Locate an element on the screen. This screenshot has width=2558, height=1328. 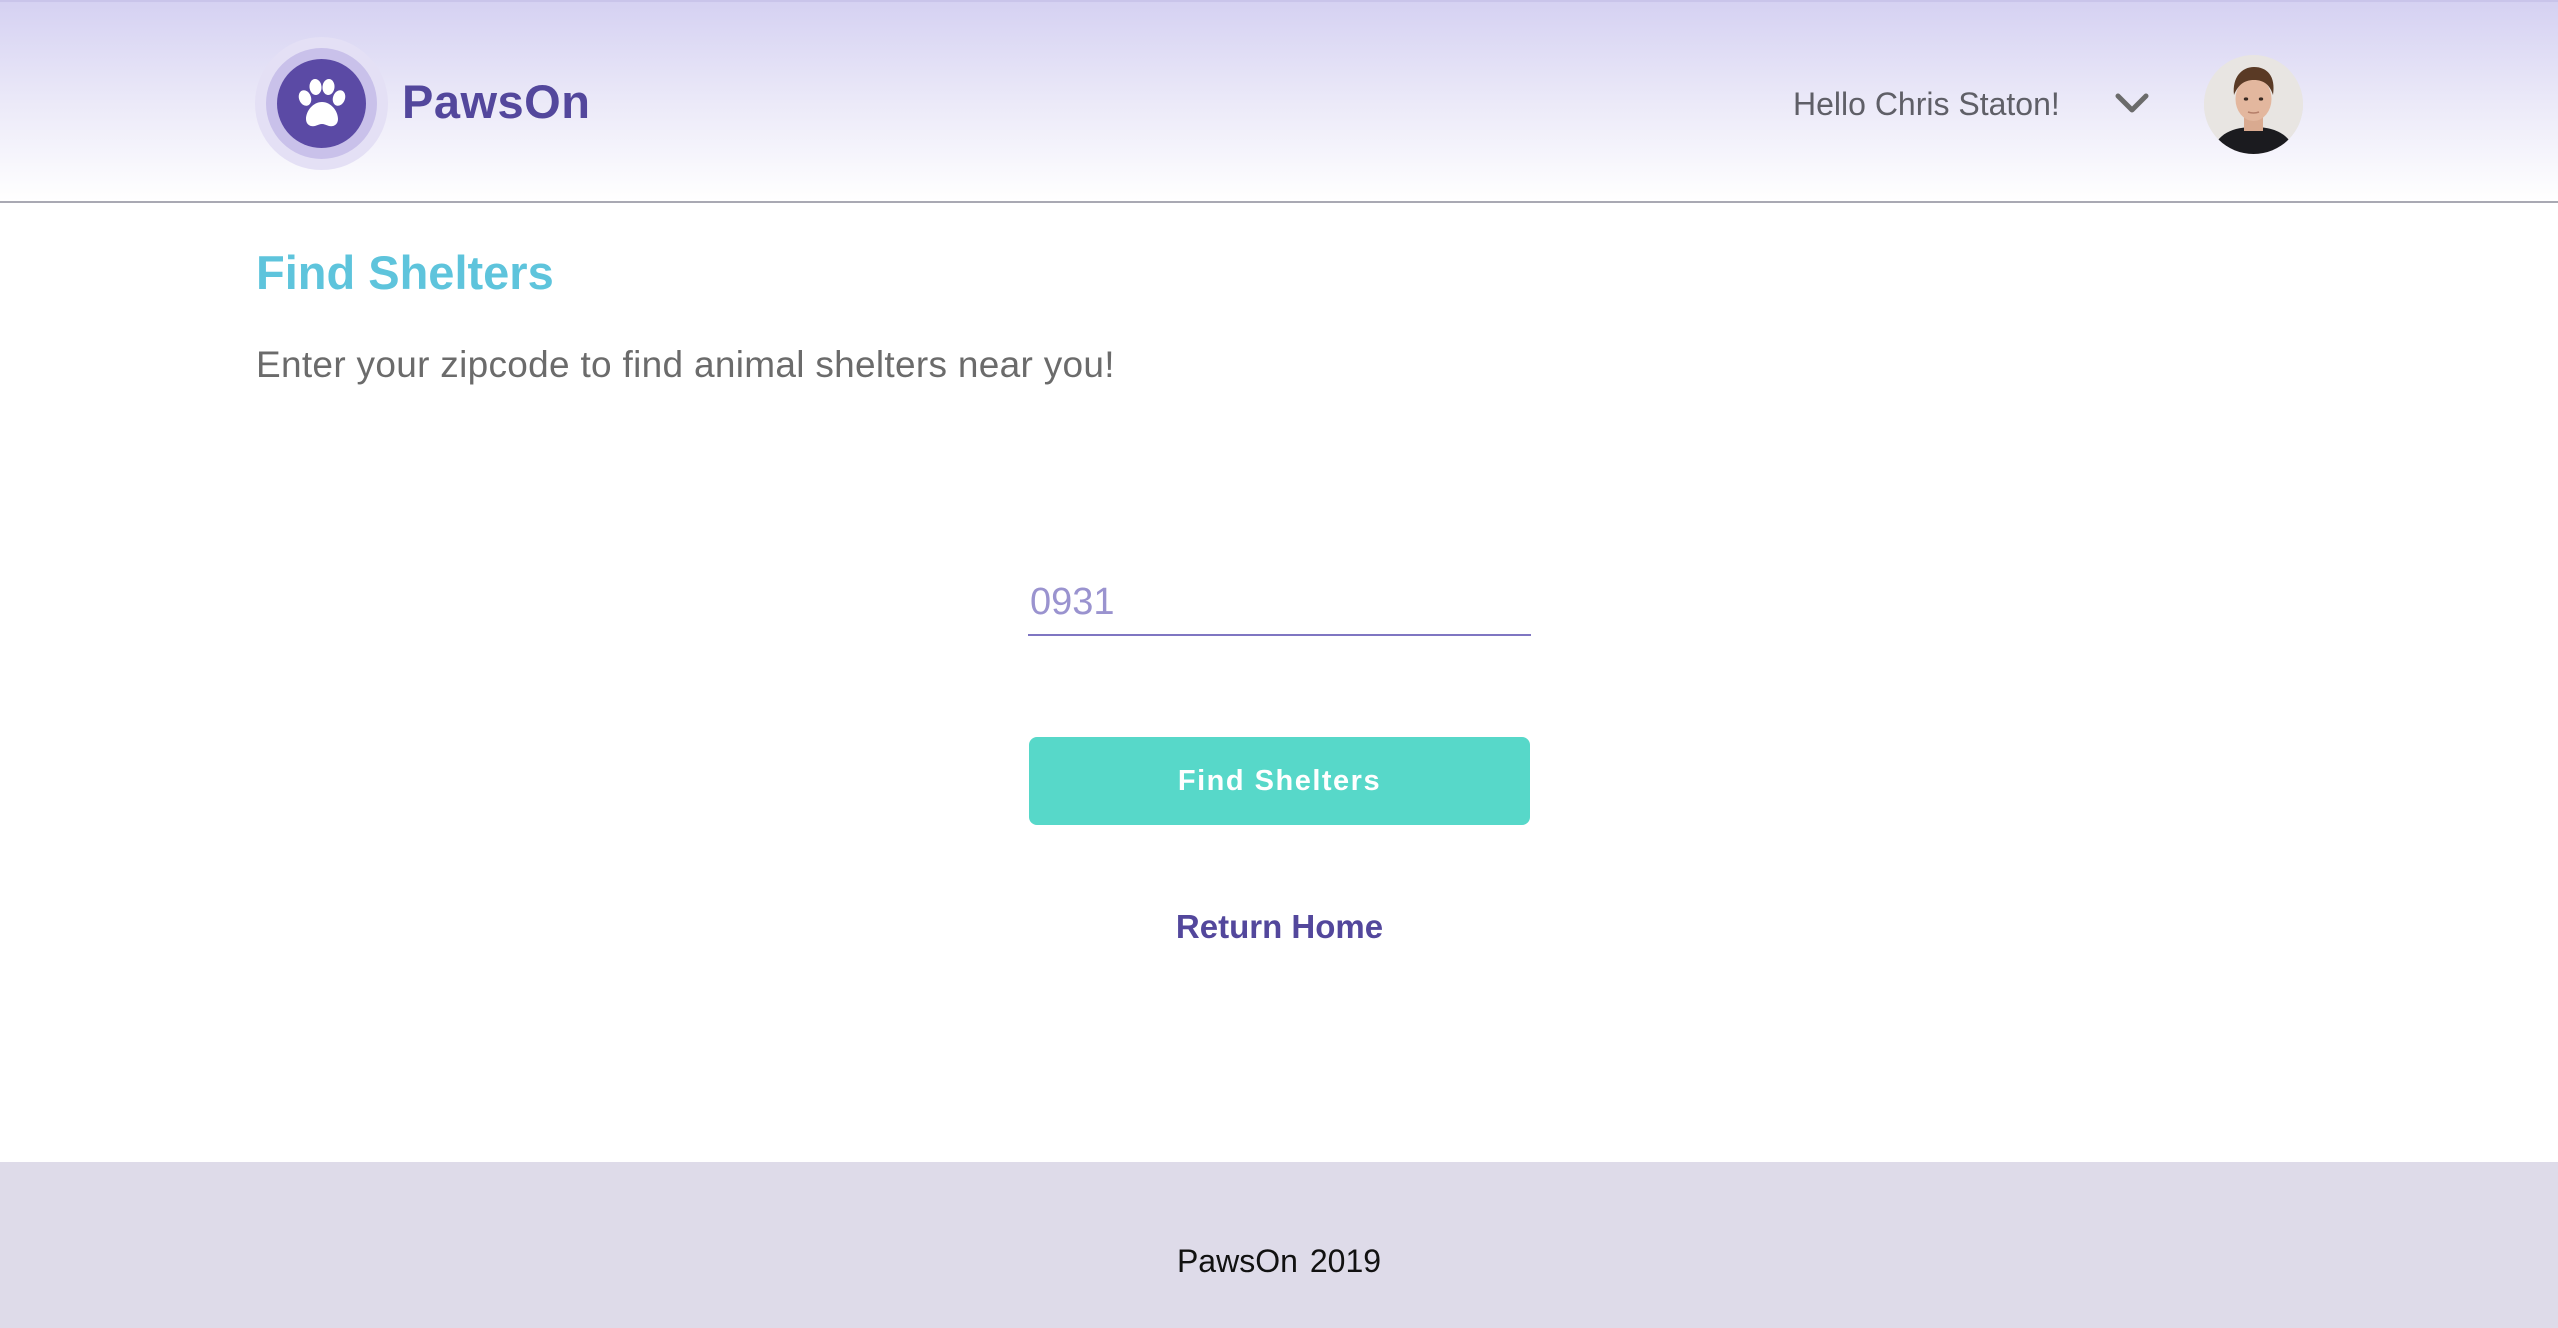
footer-brand: PawsOn is located at coordinates (1237, 1261).